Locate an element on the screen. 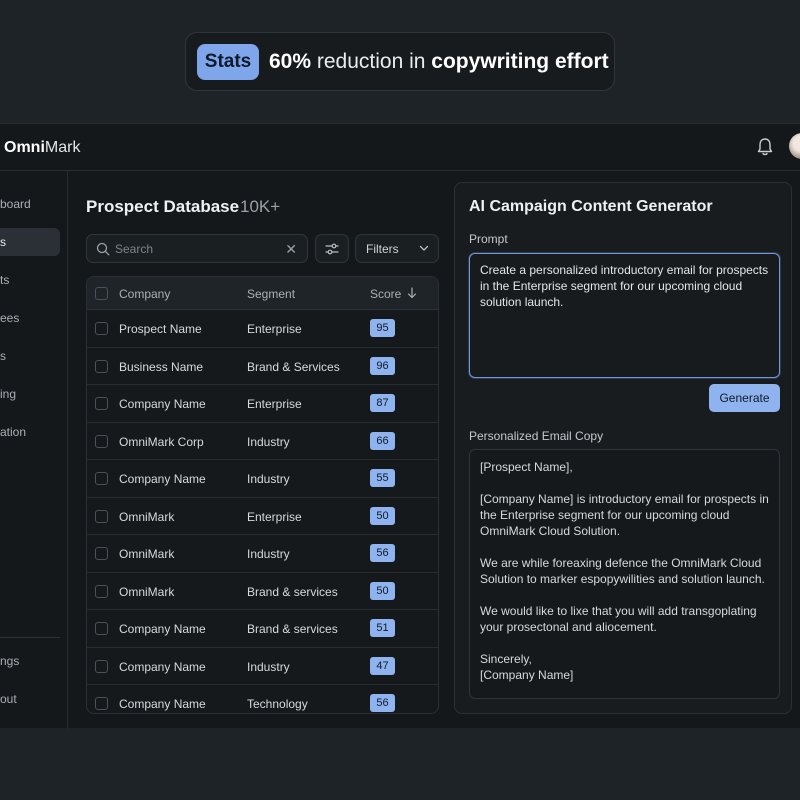 The image size is (800, 800). score-badge: 95 is located at coordinates (382, 328).